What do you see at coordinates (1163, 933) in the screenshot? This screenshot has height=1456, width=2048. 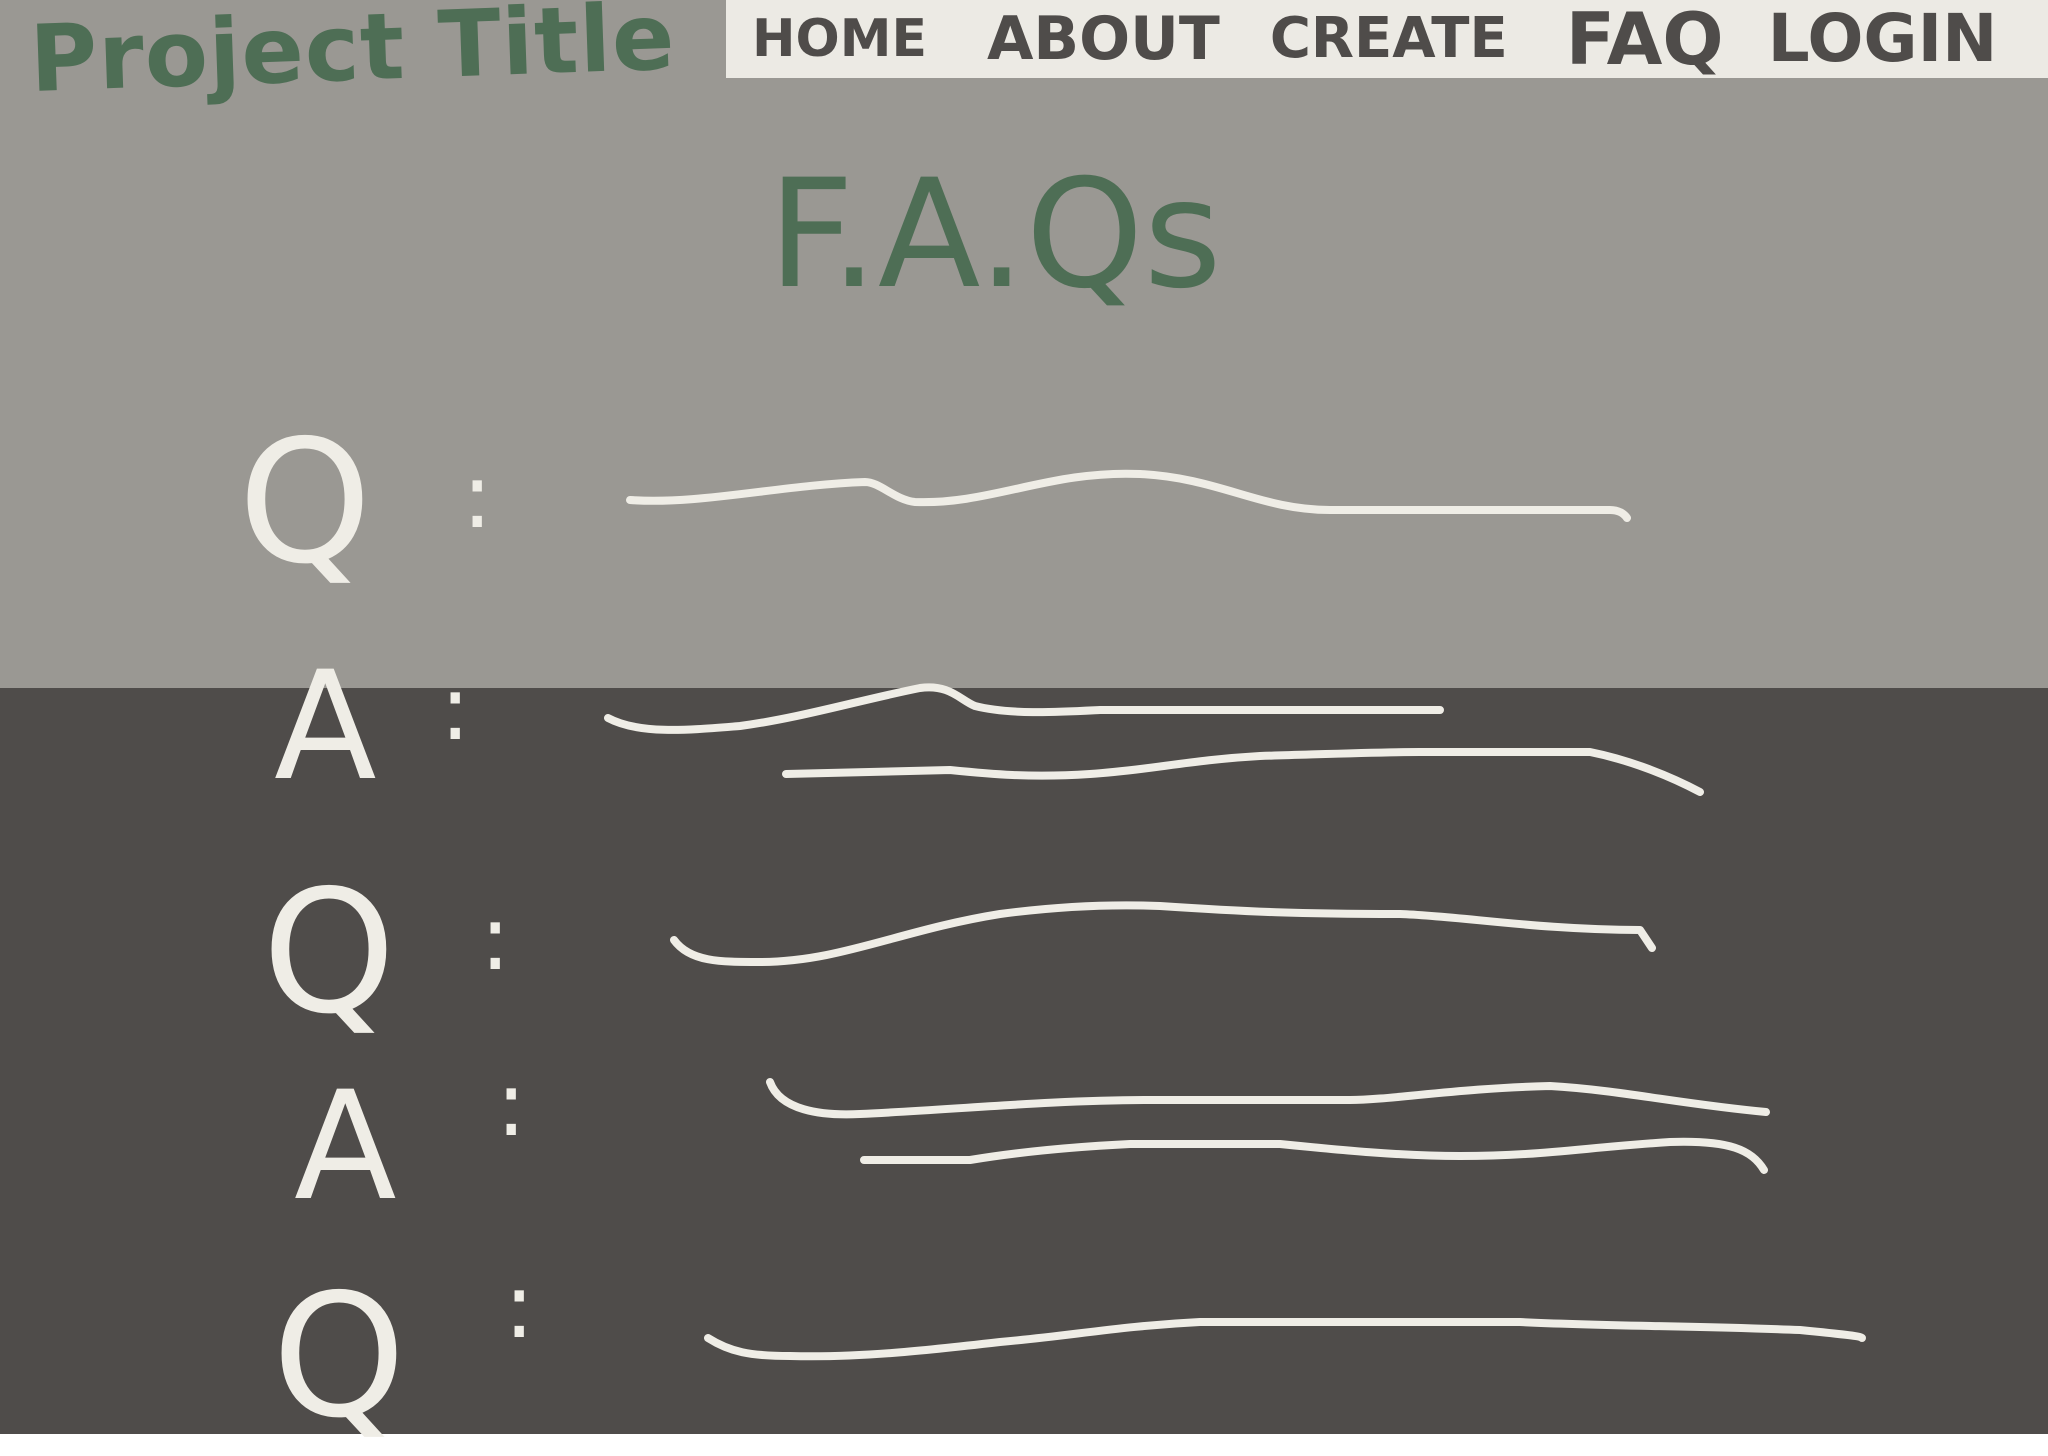 I see `question-2-line` at bounding box center [1163, 933].